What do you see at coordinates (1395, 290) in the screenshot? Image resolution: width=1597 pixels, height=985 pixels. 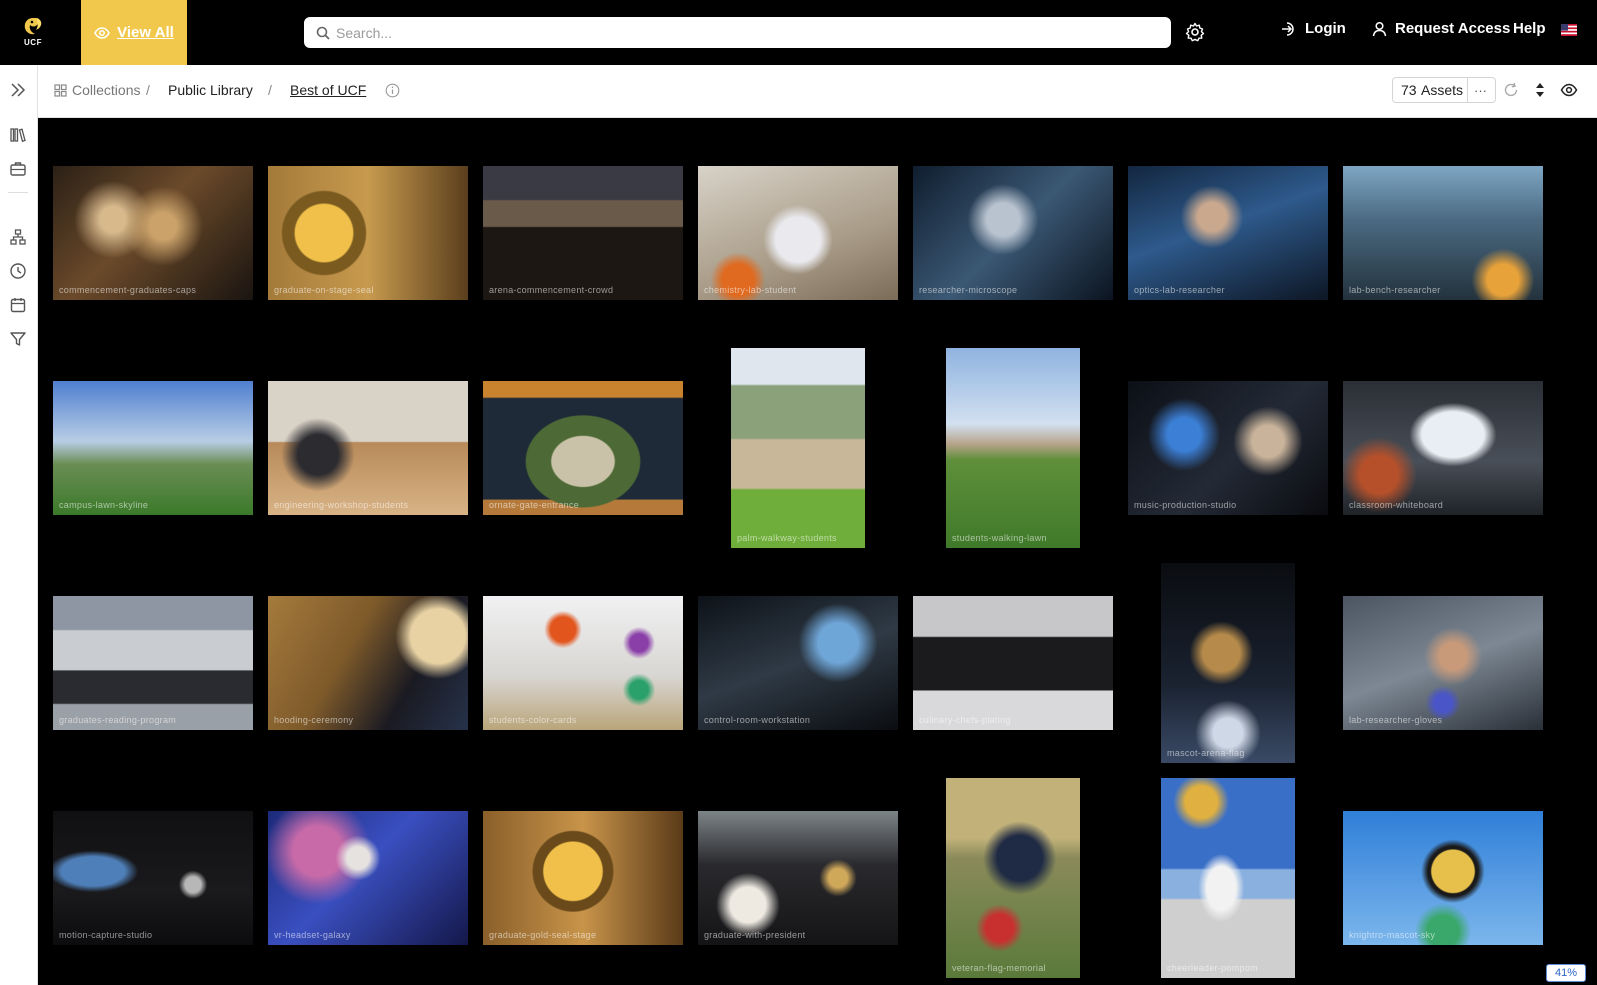 I see `photo-tag-lab-bench-researcher: lab-bench-researcher` at bounding box center [1395, 290].